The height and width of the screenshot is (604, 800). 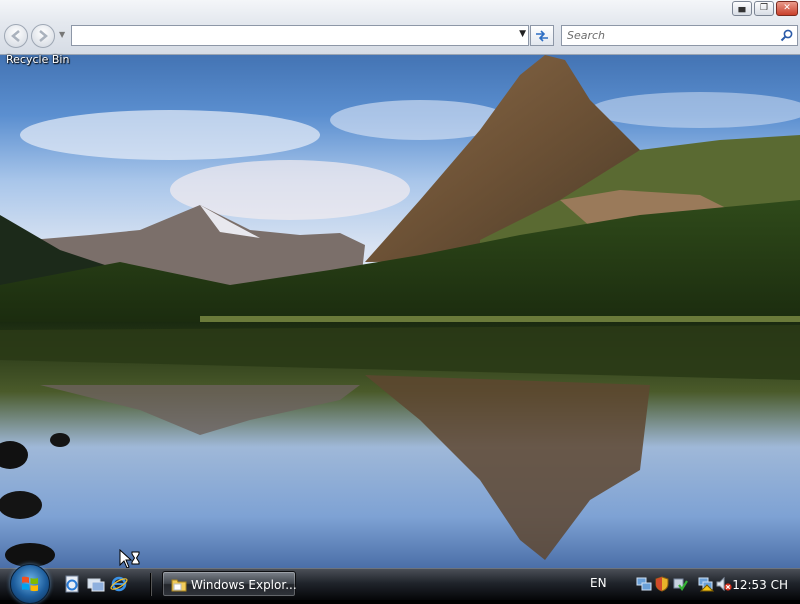 I want to click on internet-explorer-icon, so click(x=119, y=584).